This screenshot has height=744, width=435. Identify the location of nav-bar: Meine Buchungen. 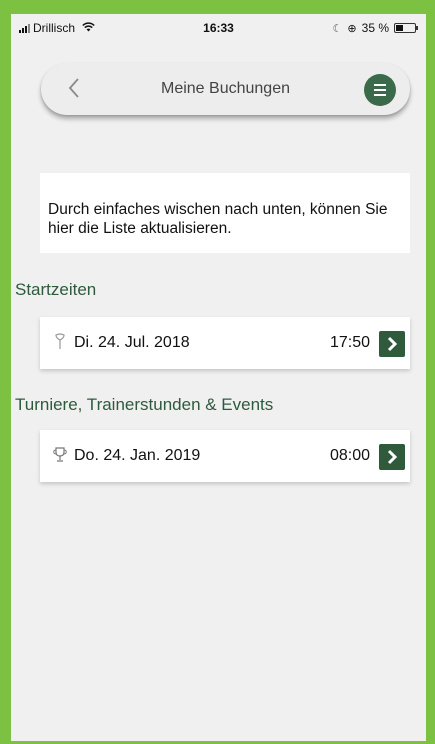
(225, 89).